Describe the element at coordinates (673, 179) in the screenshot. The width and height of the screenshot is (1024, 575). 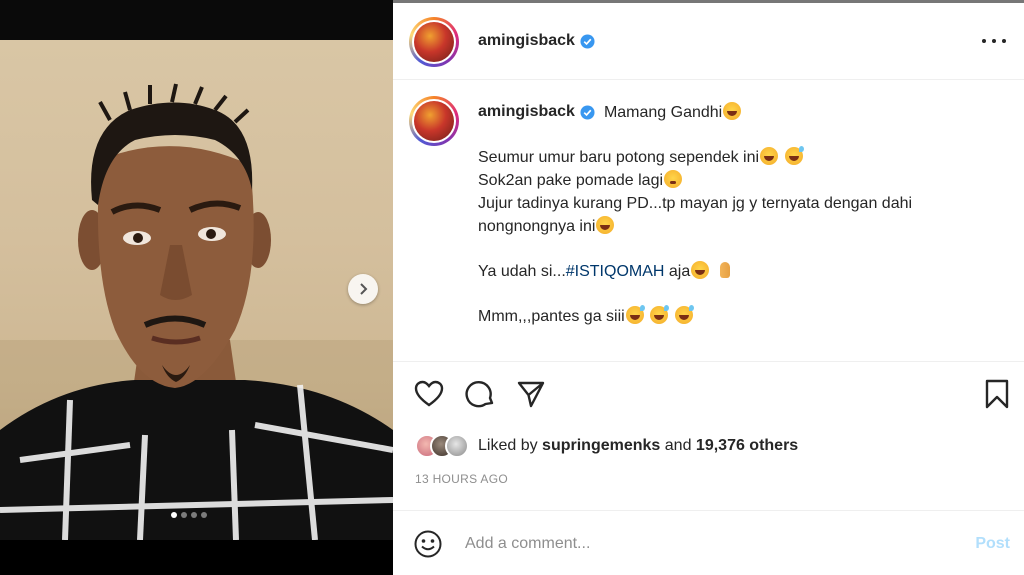
I see `pleading-emoji-icon` at that location.